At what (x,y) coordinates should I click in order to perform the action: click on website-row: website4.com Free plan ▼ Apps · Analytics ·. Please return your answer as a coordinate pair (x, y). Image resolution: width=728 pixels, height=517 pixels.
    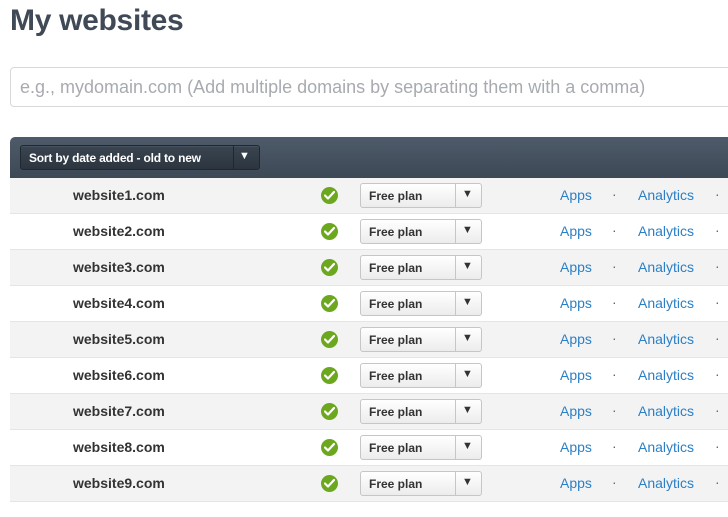
    Looking at the image, I should click on (369, 304).